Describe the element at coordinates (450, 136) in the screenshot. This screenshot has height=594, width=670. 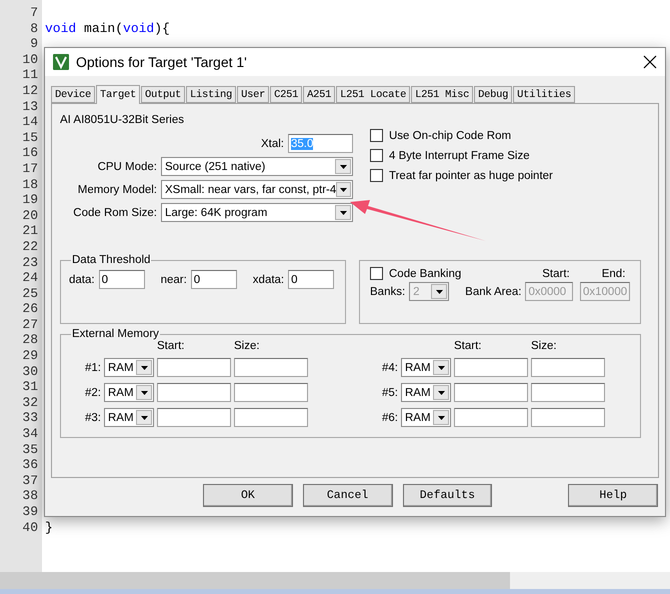
I see `option-label: Use On-chip Code Rom` at that location.